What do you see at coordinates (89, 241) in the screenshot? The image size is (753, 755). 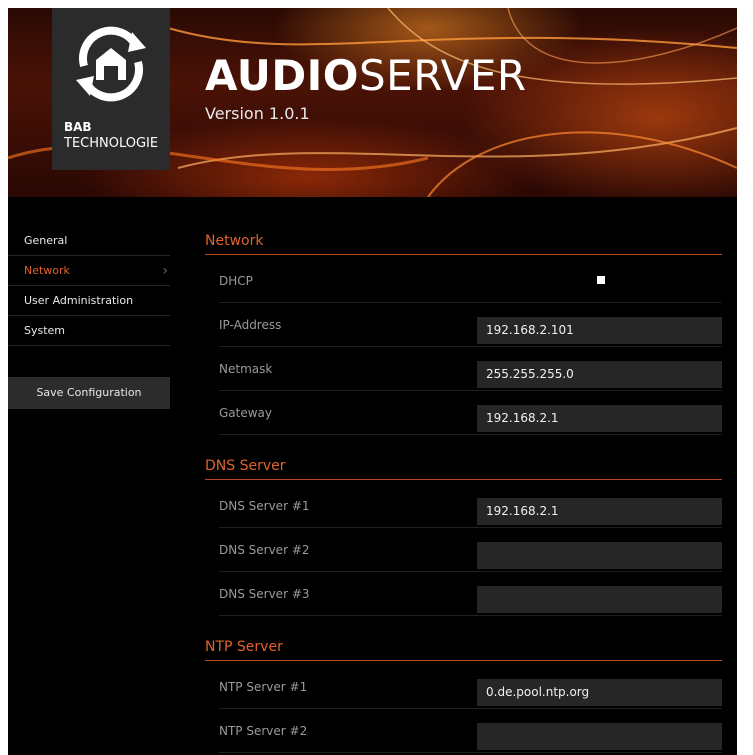 I see `sidebar-item-general: General` at bounding box center [89, 241].